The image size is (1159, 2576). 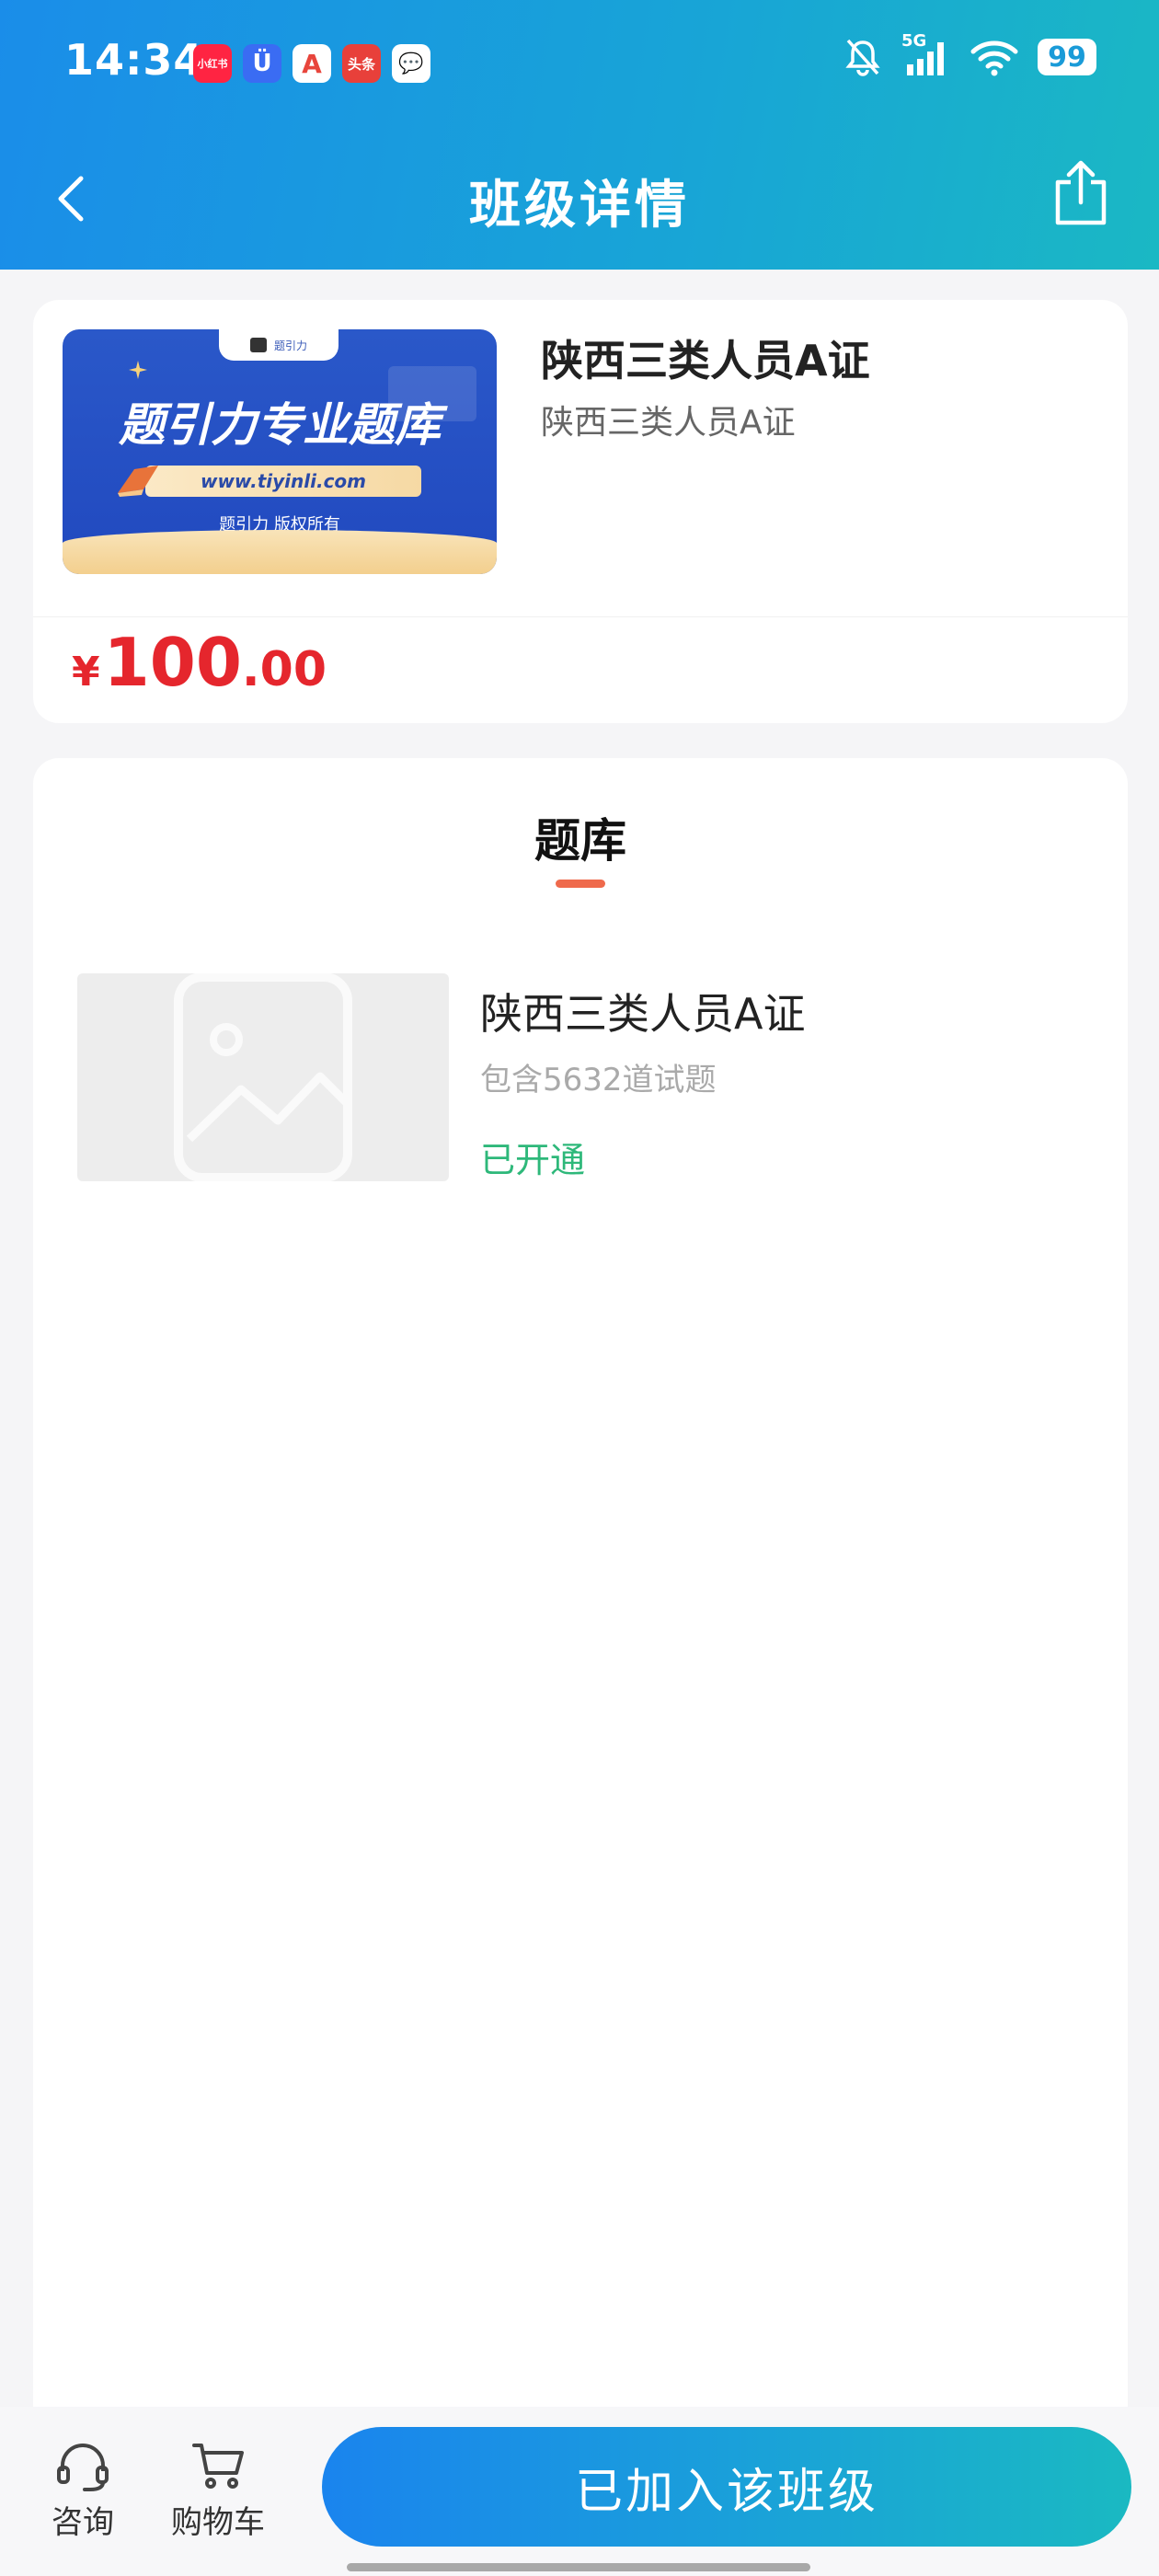 I want to click on cover-tab-label: 题引力, so click(x=290, y=345).